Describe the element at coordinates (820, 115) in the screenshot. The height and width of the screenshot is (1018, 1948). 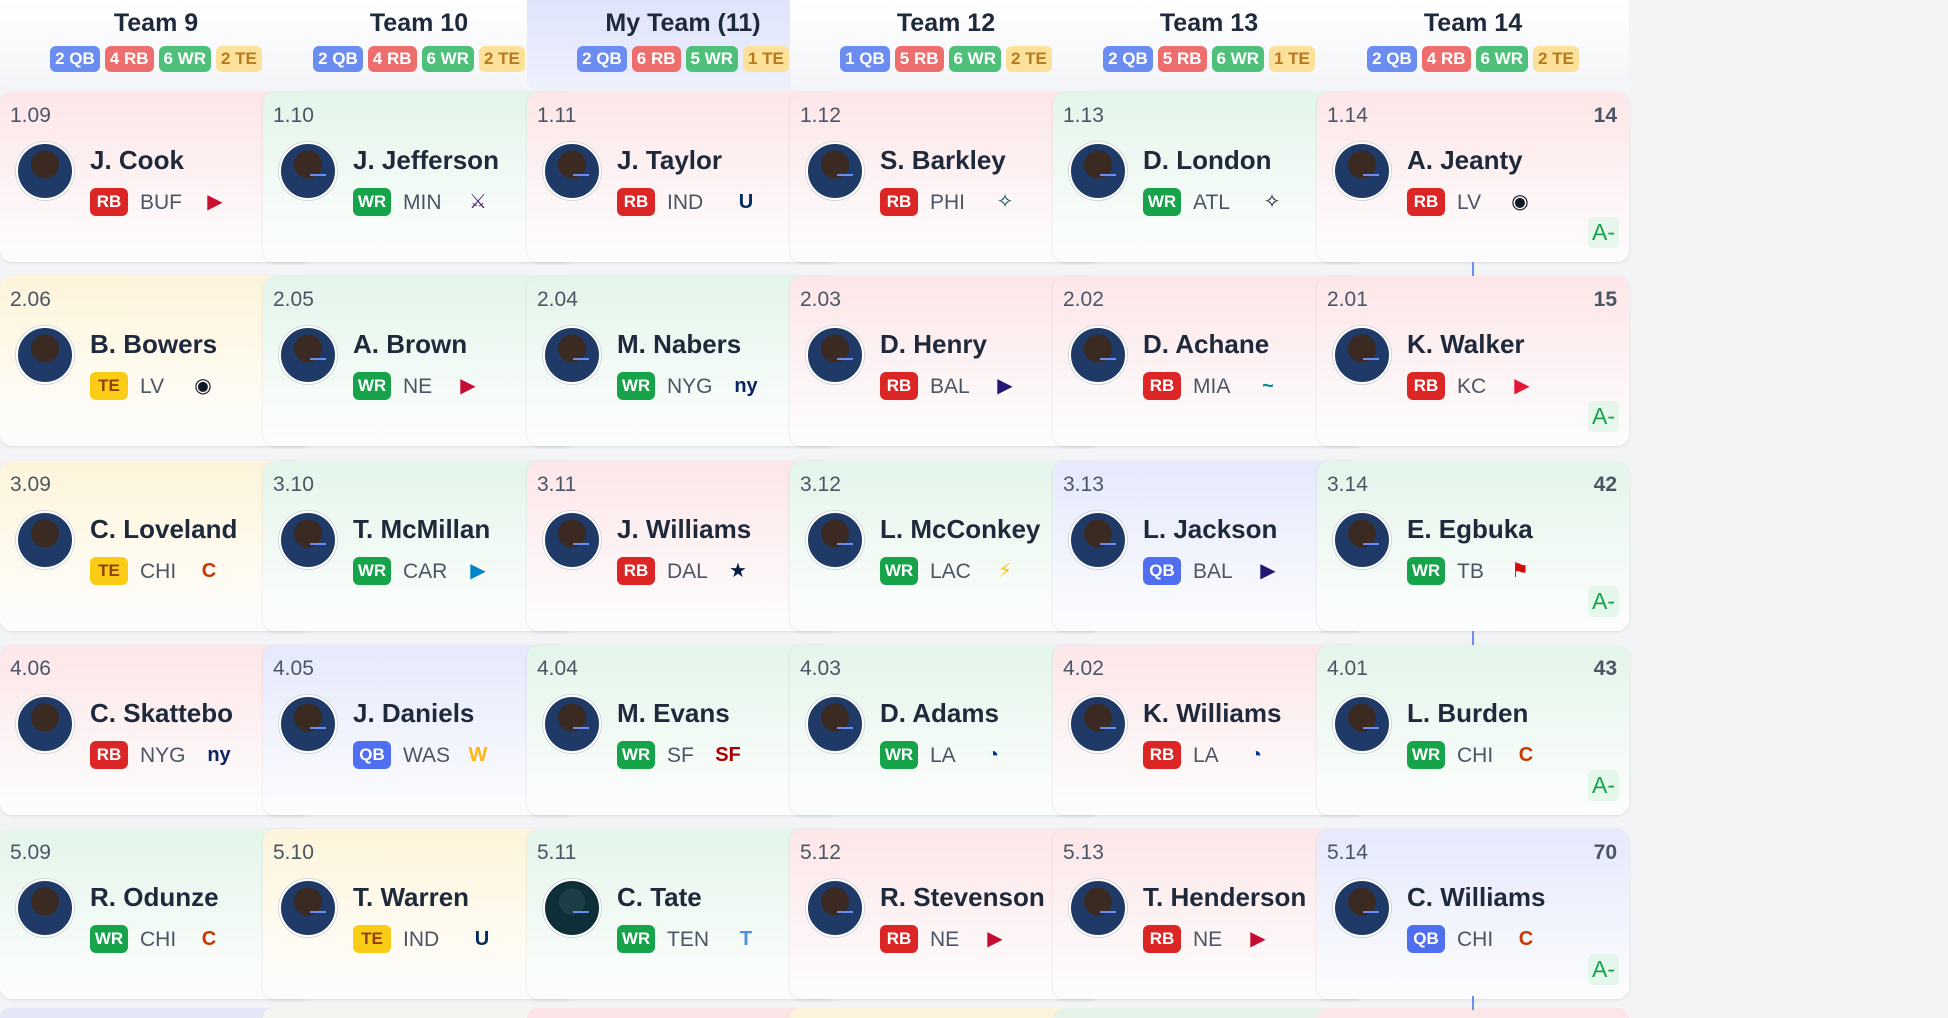
I see `pick-number: 1.12` at that location.